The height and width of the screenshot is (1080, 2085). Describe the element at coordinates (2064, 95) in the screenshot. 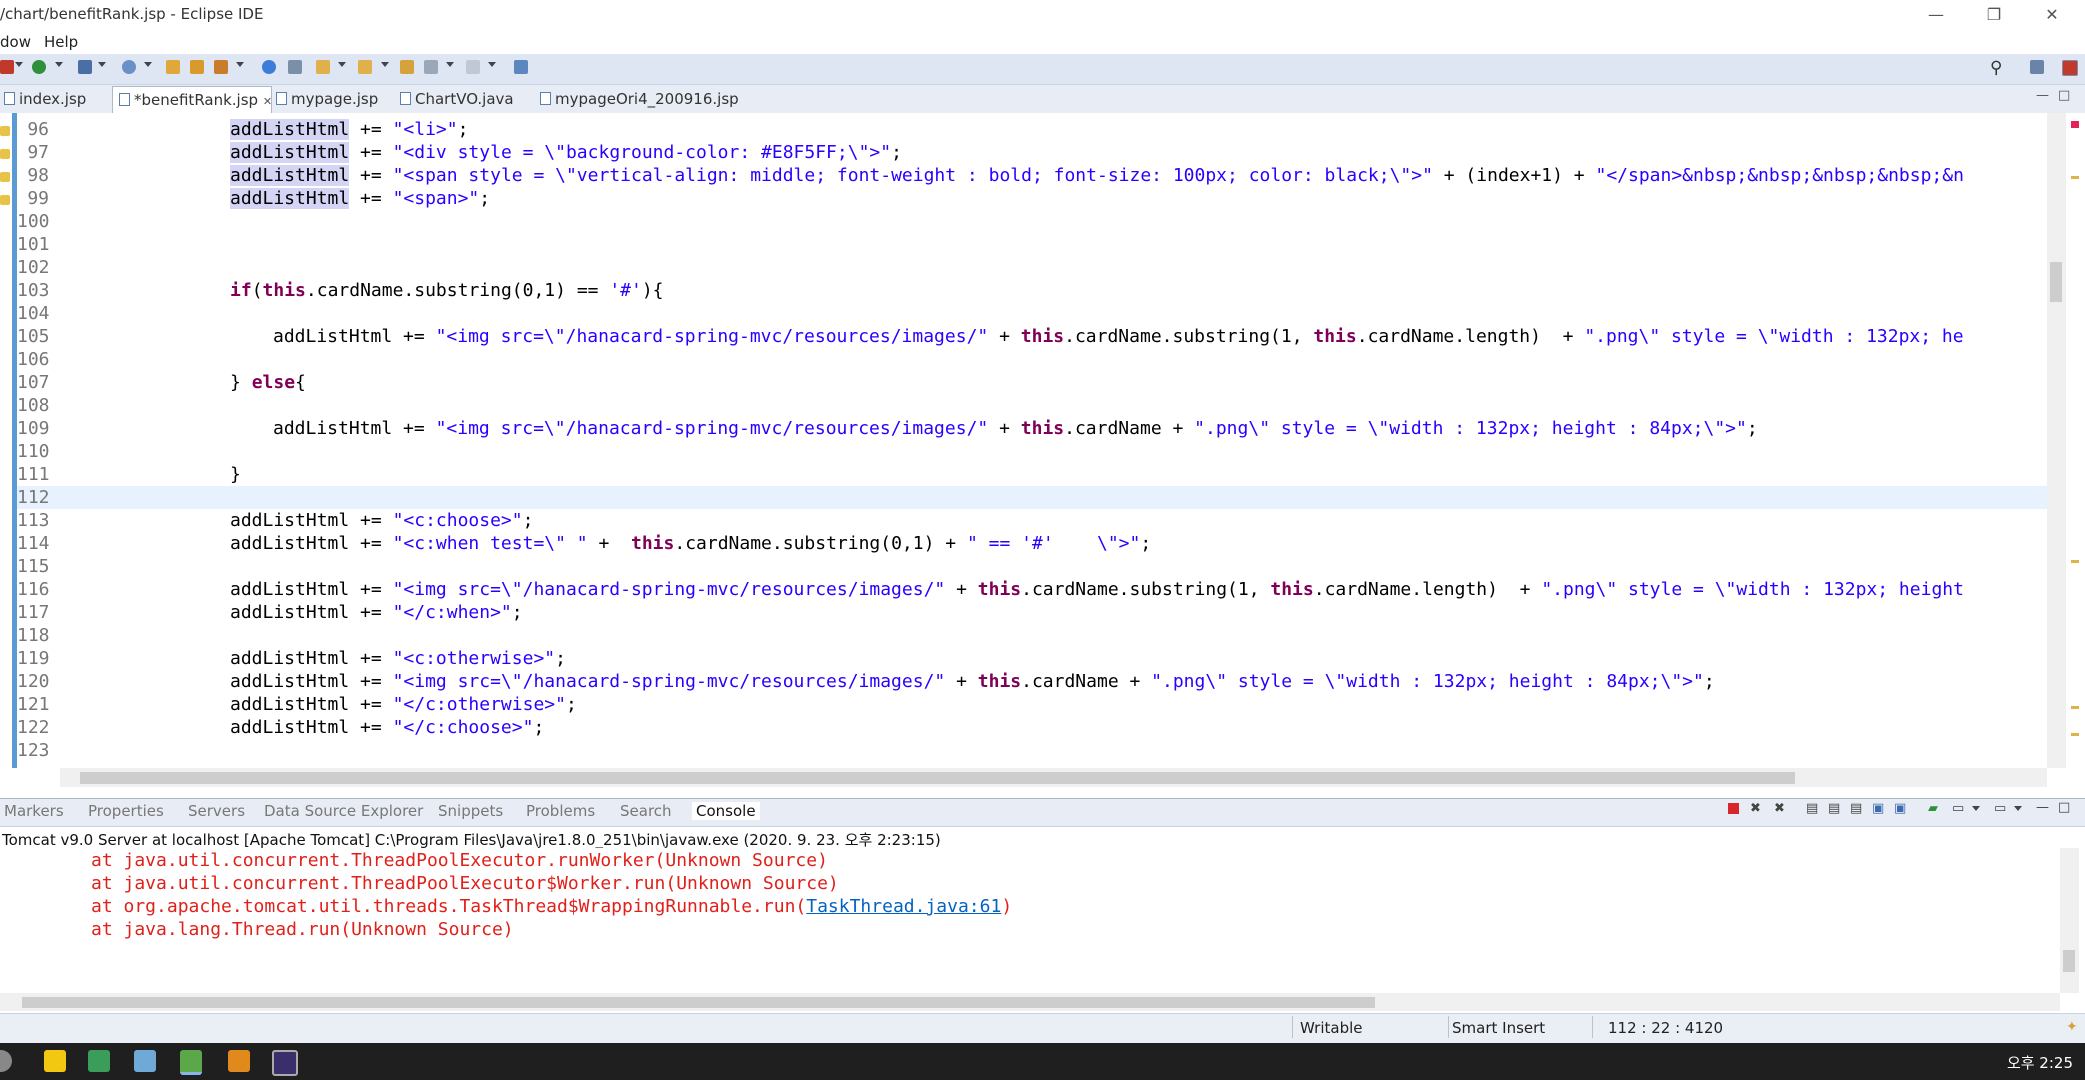

I see `maximize-editor-icon: □` at that location.